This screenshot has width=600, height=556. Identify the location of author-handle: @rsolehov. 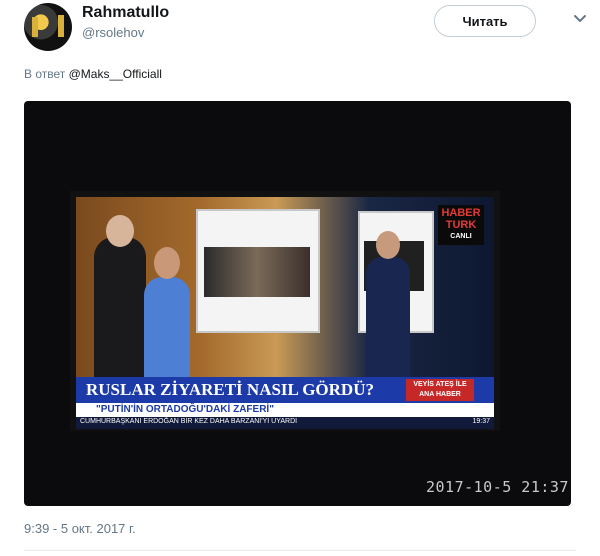
(113, 32).